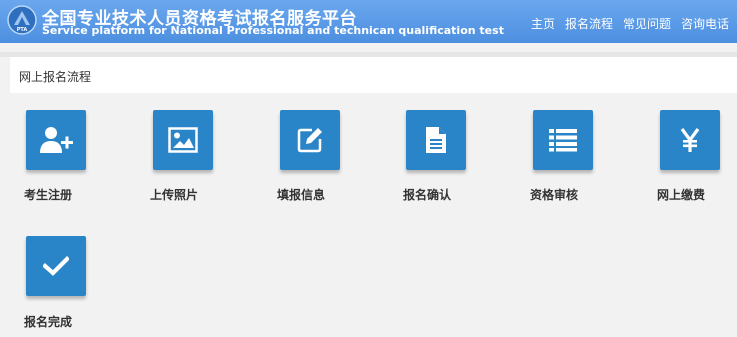 This screenshot has width=737, height=337. Describe the element at coordinates (22, 30) in the screenshot. I see `svg-text: PTA` at that location.